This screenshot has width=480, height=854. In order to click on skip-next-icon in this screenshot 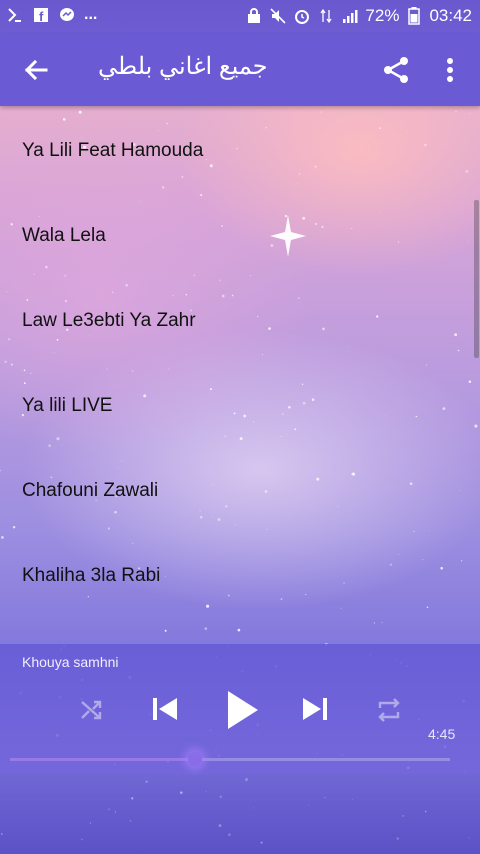, I will do `click(315, 709)`.